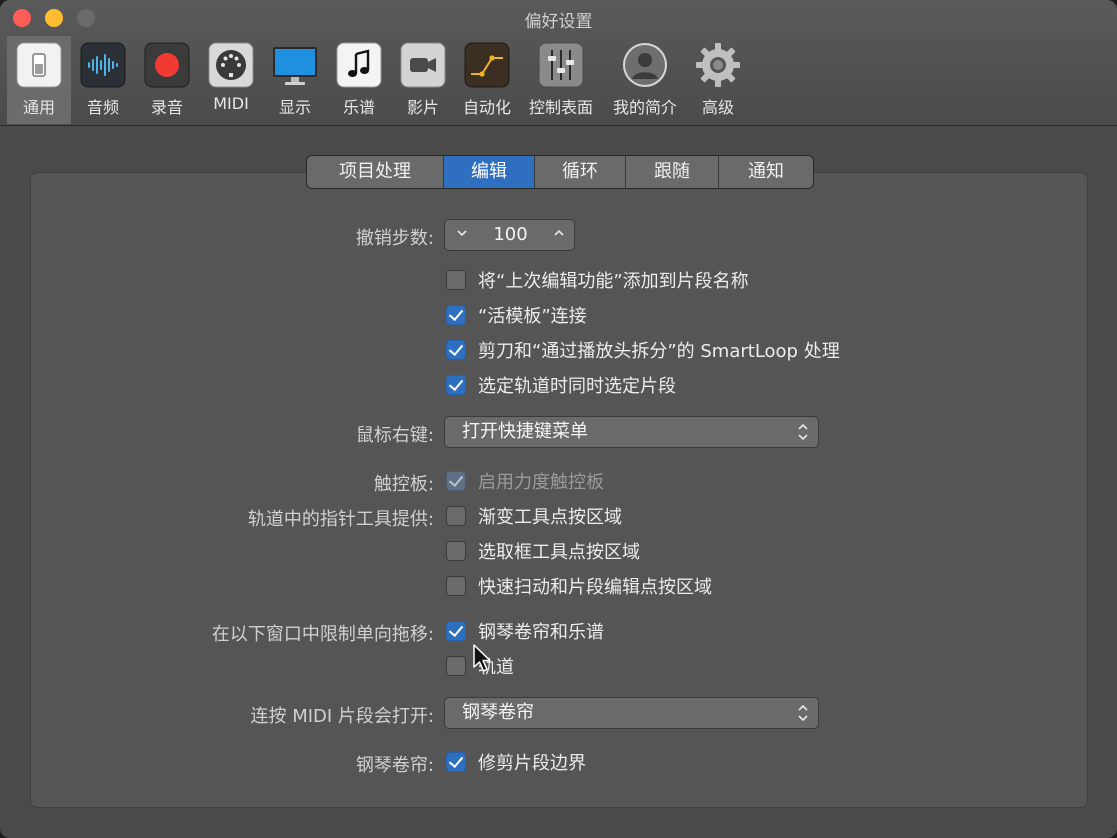  Describe the element at coordinates (340, 519) in the screenshot. I see `pointer-tool-label: 轨道中的指针工具提供:` at that location.